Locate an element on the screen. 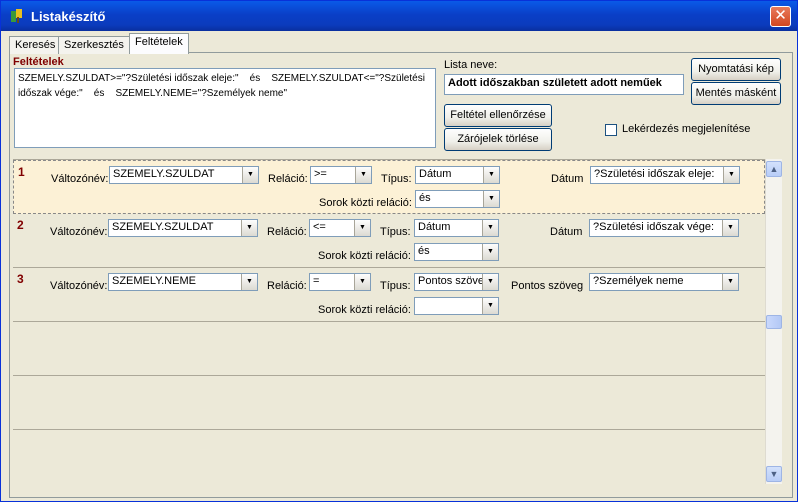 The height and width of the screenshot is (502, 798). value-label: Pontos szöveg is located at coordinates (547, 286).